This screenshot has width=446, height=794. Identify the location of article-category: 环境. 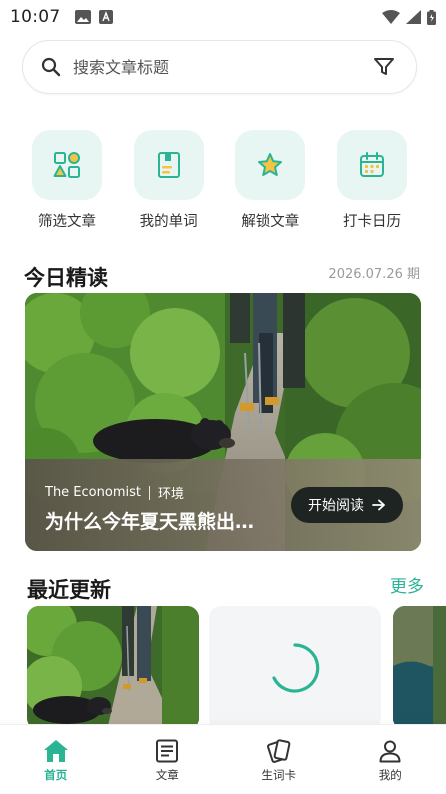
(170, 494).